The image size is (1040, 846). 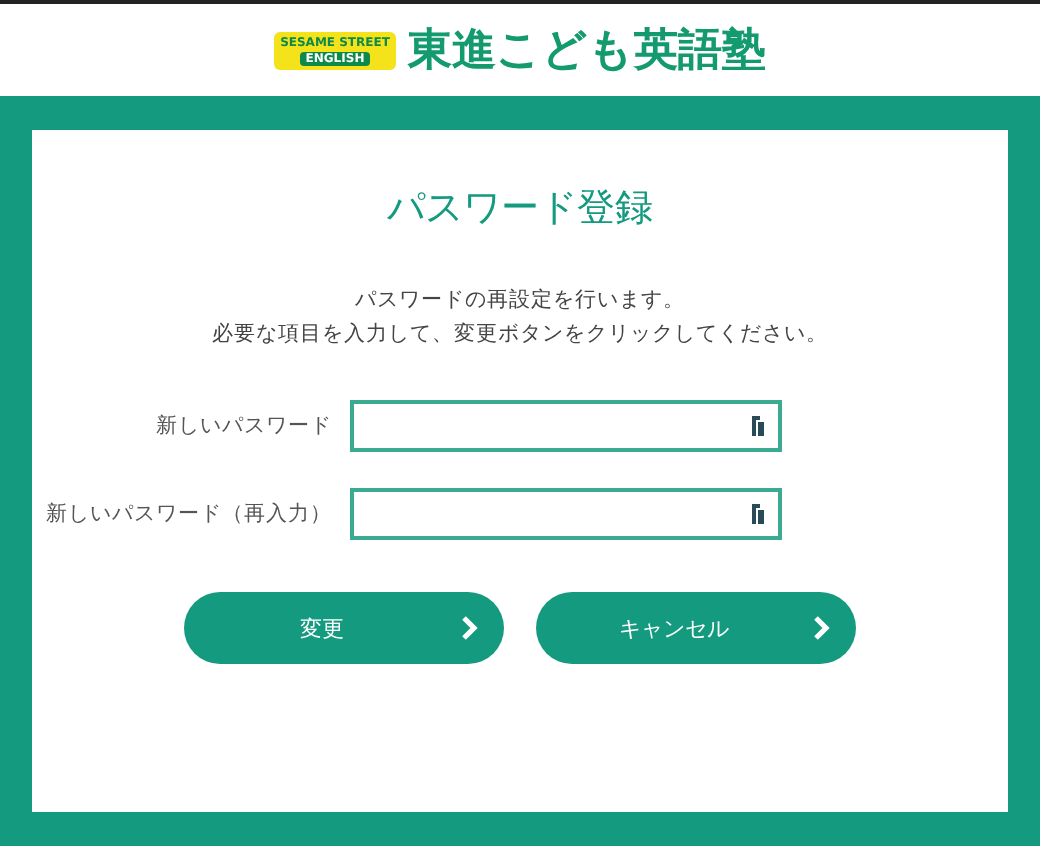 What do you see at coordinates (520, 334) in the screenshot?
I see `description-text: 必要な項目を入力して、変更ボタンをクリックしてください。` at bounding box center [520, 334].